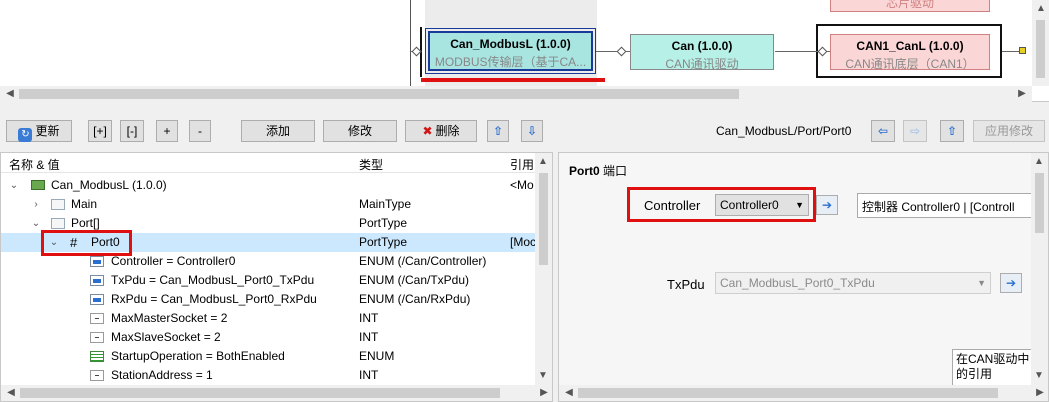 This screenshot has width=1049, height=402. Describe the element at coordinates (952, 131) in the screenshot. I see `nav-up-button: ⇧` at that location.